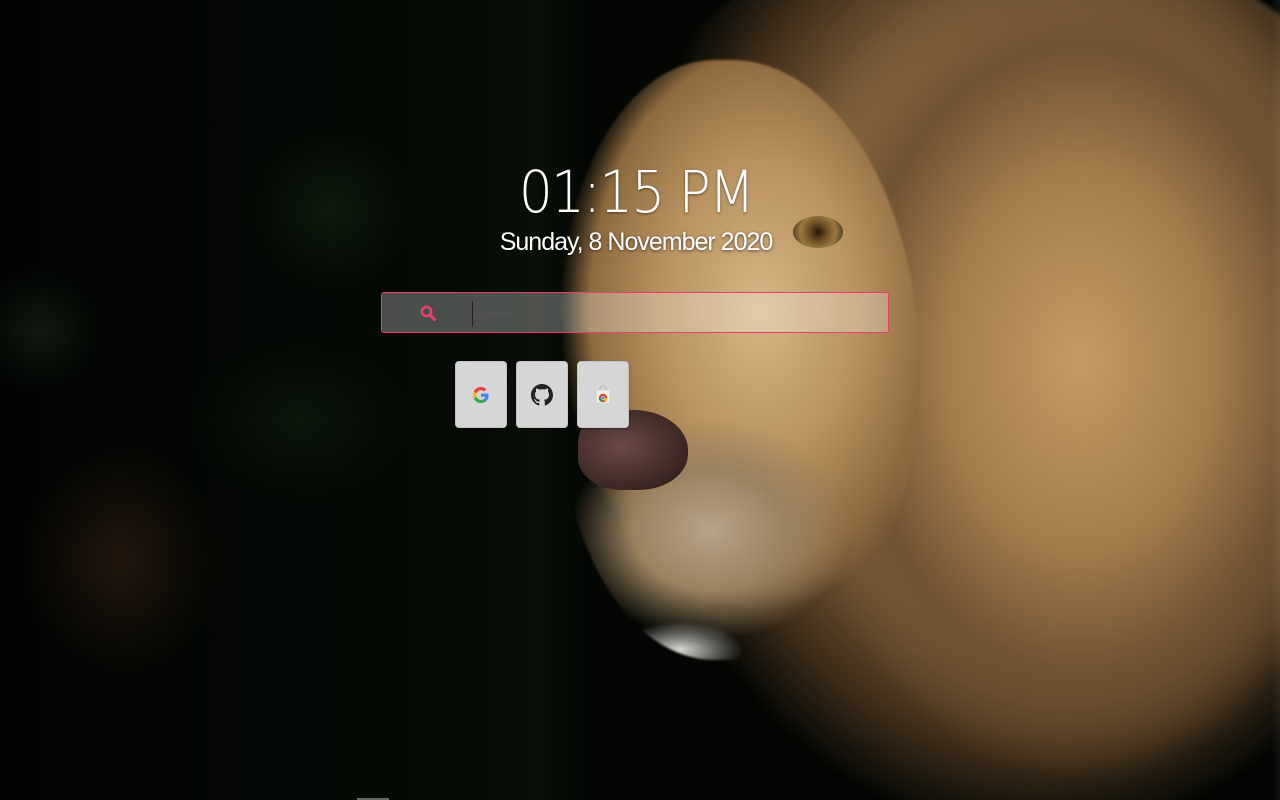 This screenshot has height=800, width=1280. I want to click on shortcut-github, so click(542, 394).